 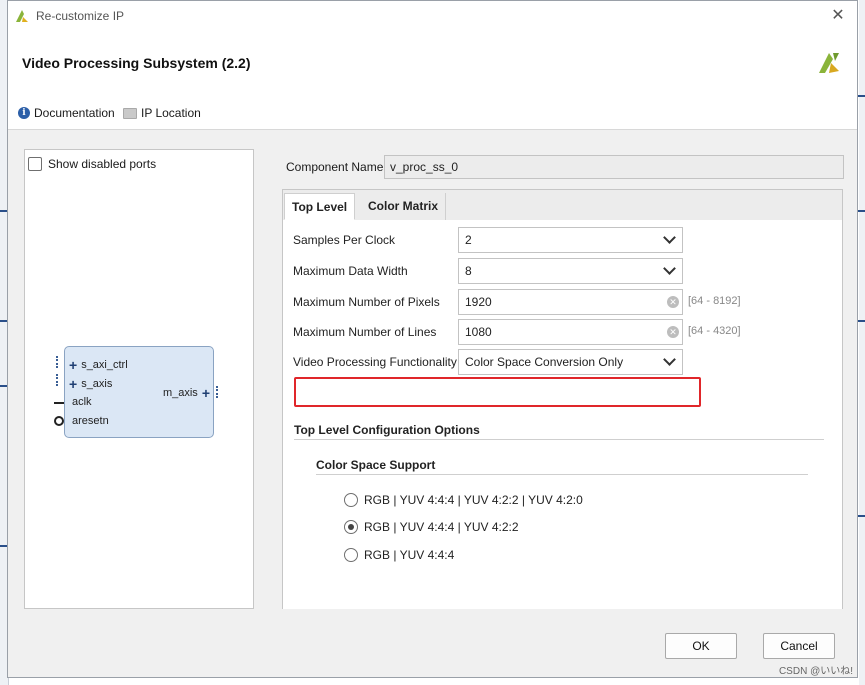 I want to click on color-space-option: RGB | YUV 4:4:4, so click(x=399, y=555).